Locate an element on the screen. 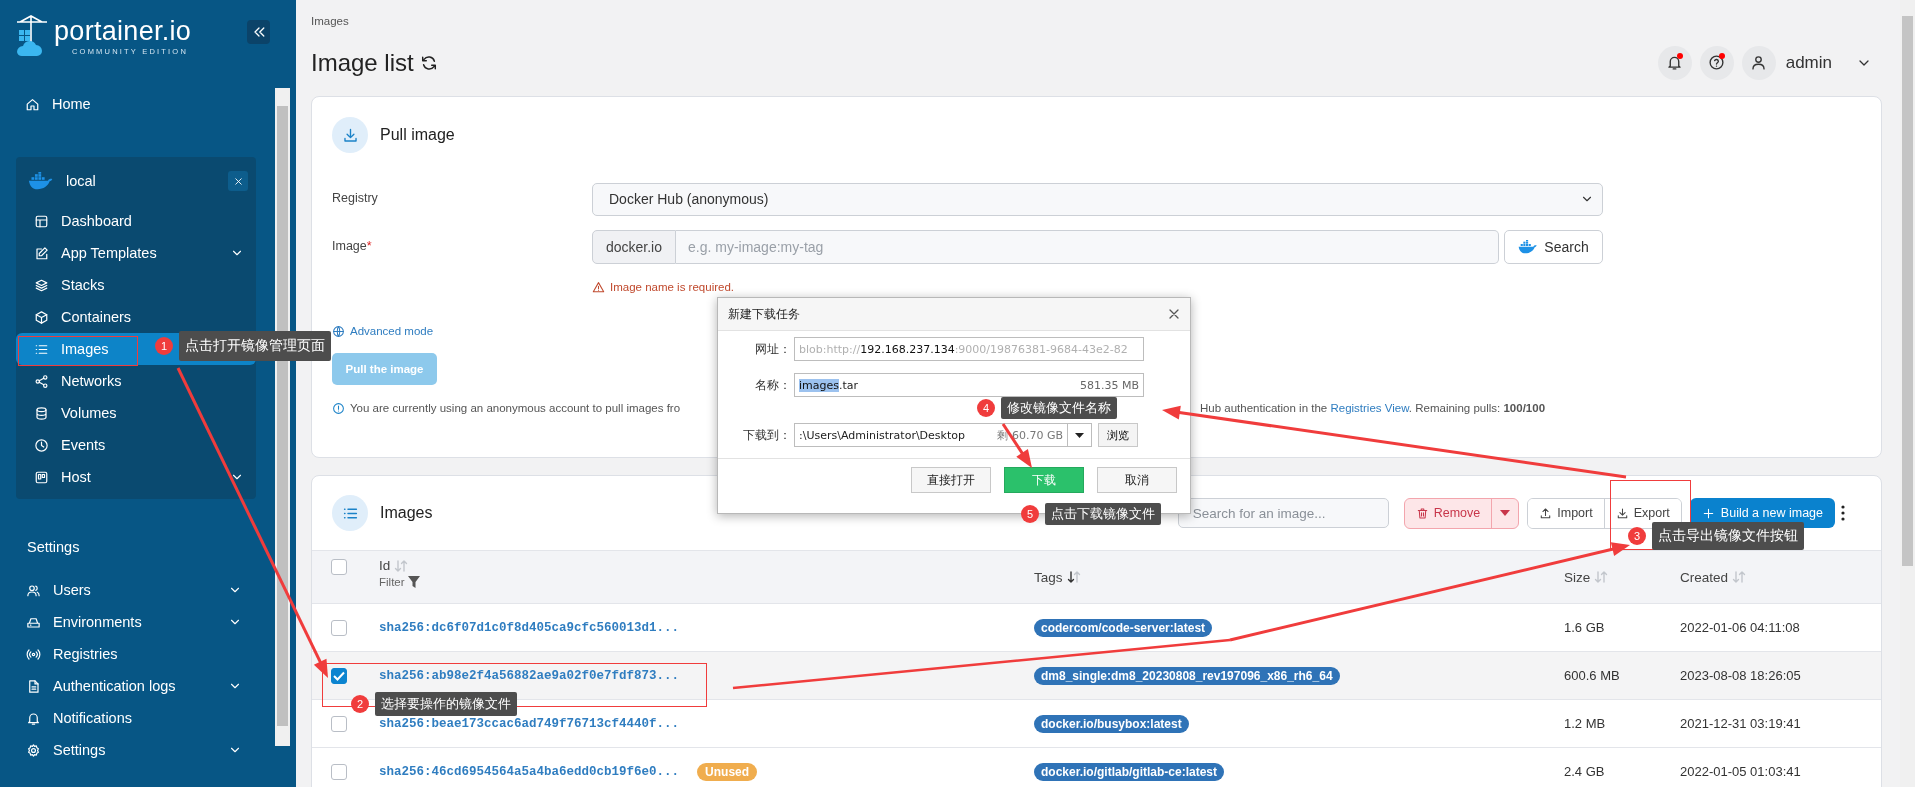 The image size is (1915, 787). help-icon is located at coordinates (1717, 62).